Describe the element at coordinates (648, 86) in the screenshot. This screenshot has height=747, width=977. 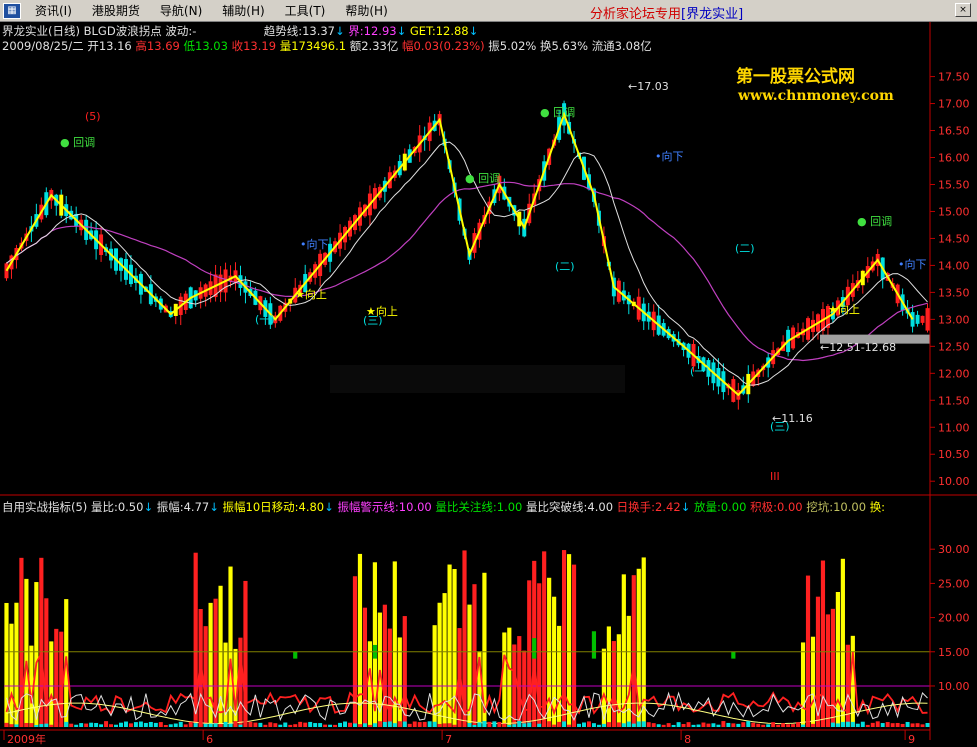
I see `peak-price-label: ←17.03` at that location.